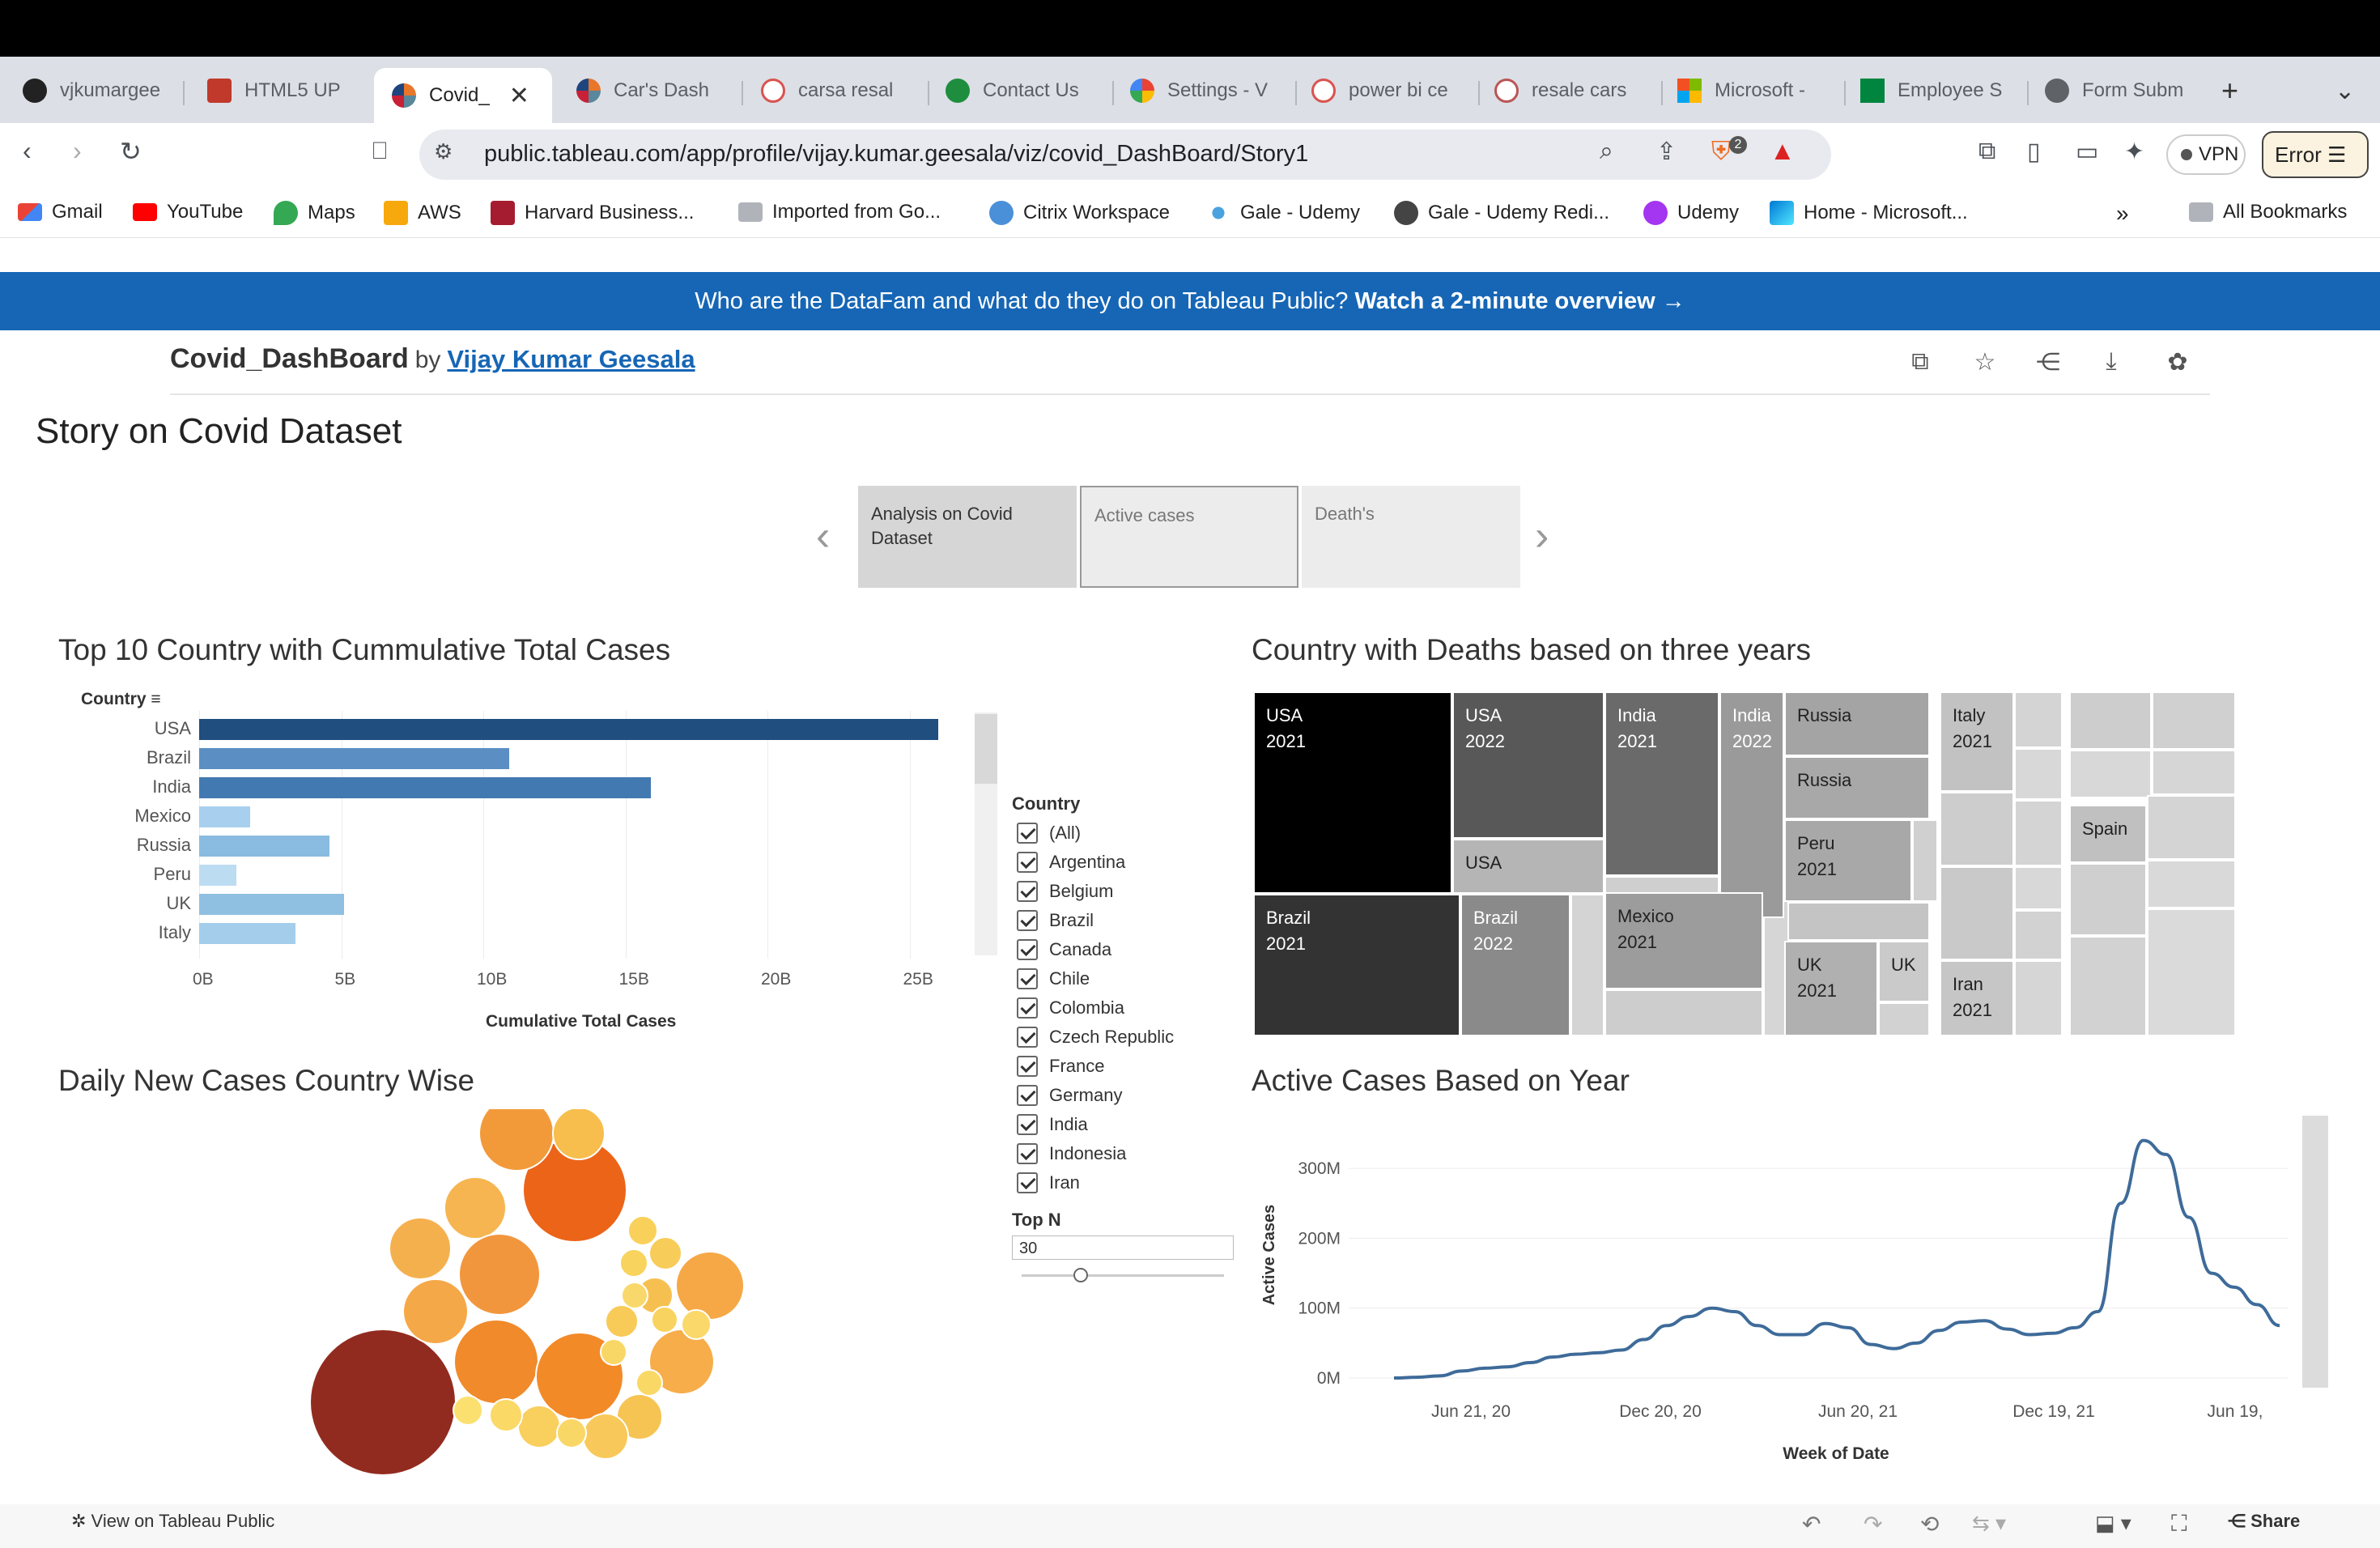 The height and width of the screenshot is (1548, 2380). Describe the element at coordinates (1986, 151) in the screenshot. I see `extensions-icon: ⧉` at that location.